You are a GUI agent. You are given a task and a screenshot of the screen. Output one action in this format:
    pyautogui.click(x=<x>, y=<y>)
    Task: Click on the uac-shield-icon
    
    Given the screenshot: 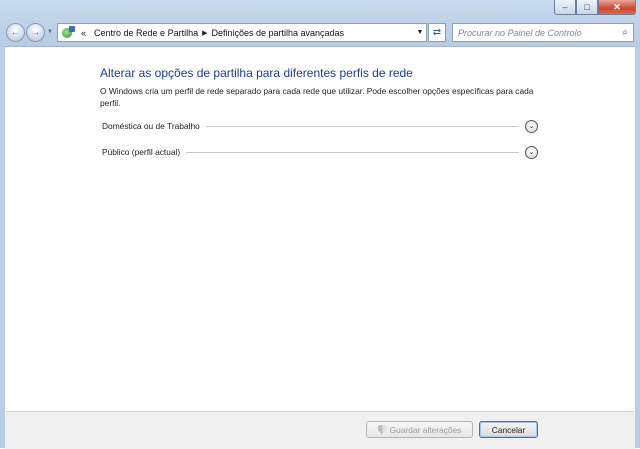 What is the action you would take?
    pyautogui.click(x=382, y=430)
    